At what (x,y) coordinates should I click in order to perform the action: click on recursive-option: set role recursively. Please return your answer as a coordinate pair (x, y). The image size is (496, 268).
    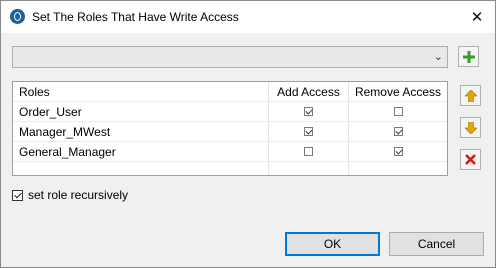
    Looking at the image, I should click on (70, 195).